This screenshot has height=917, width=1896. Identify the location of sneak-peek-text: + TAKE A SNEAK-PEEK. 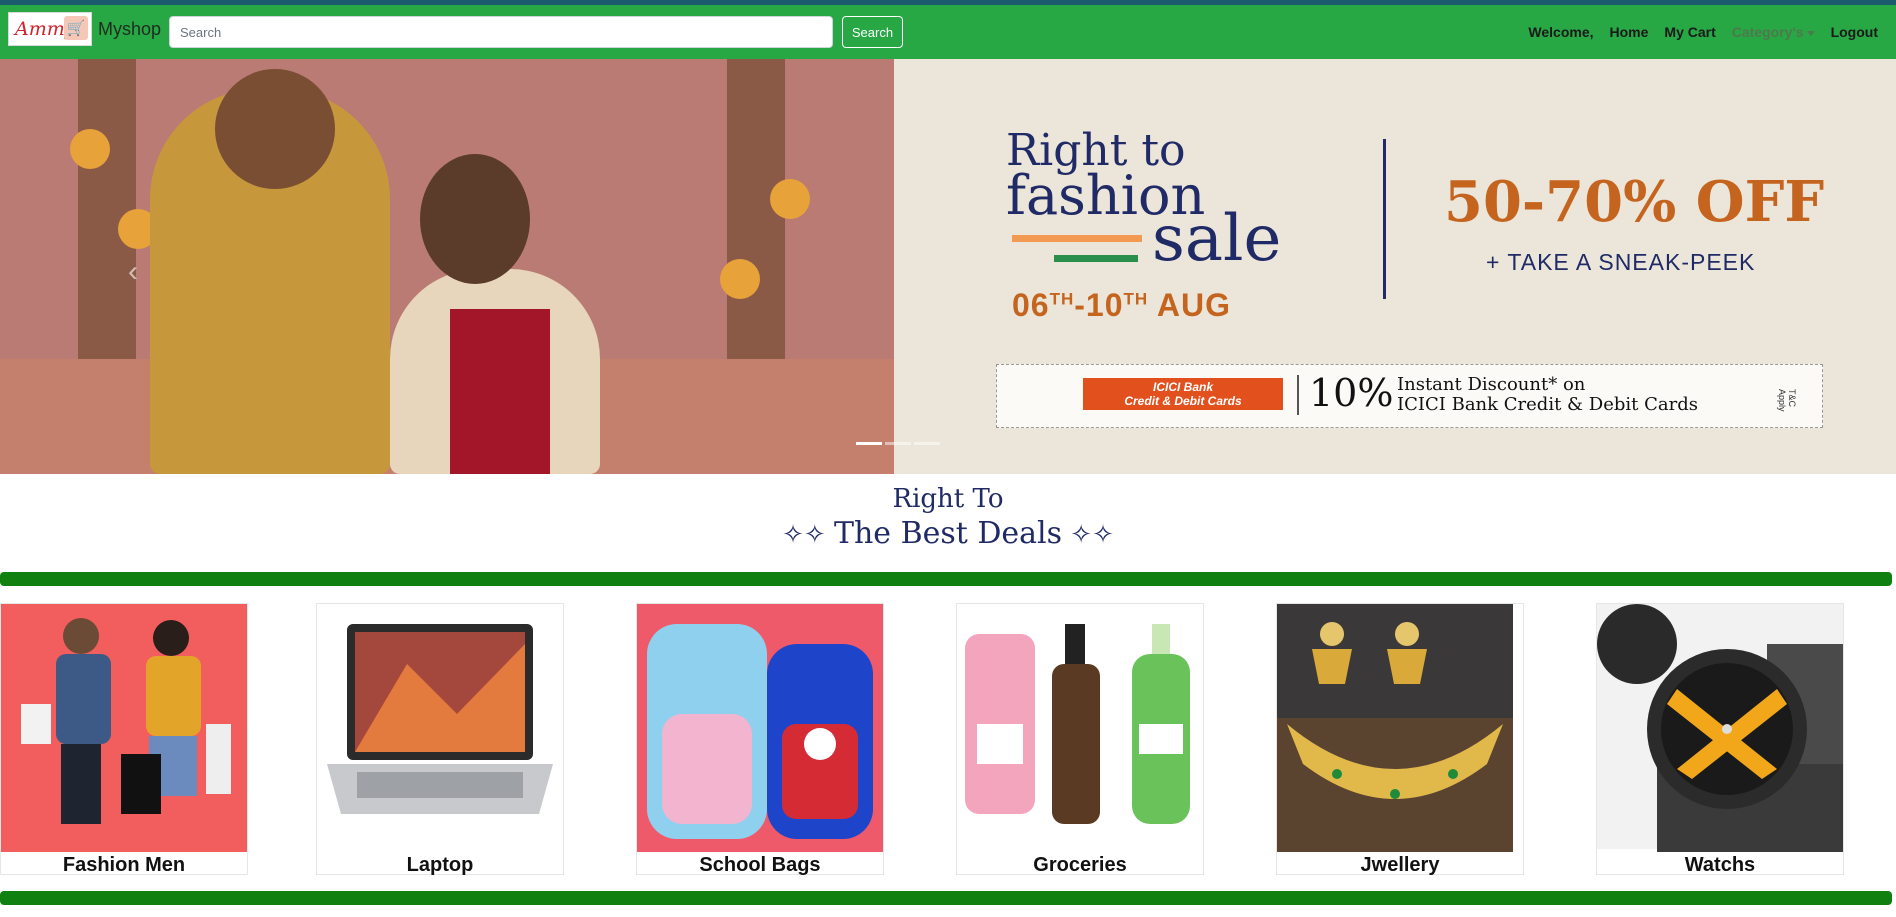
(1621, 262).